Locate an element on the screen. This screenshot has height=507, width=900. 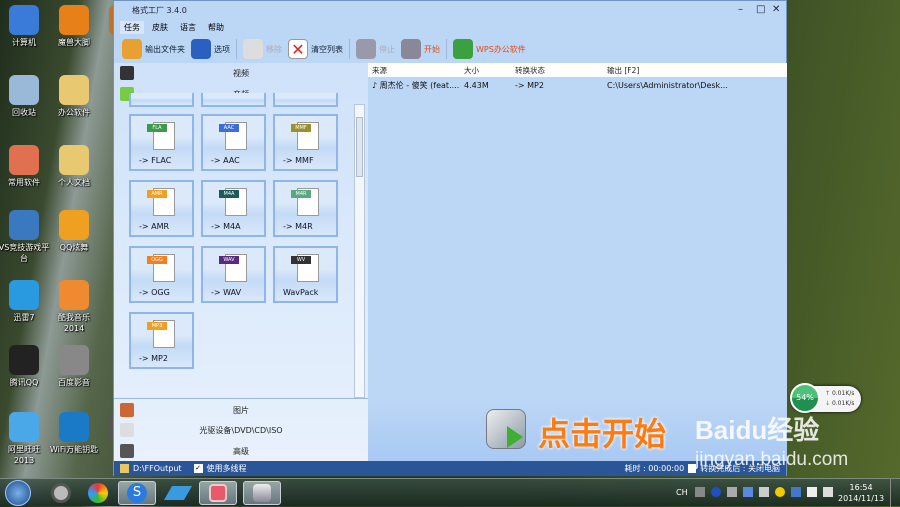
clear-button: ✕ 清空列表 is located at coordinates (315, 49).